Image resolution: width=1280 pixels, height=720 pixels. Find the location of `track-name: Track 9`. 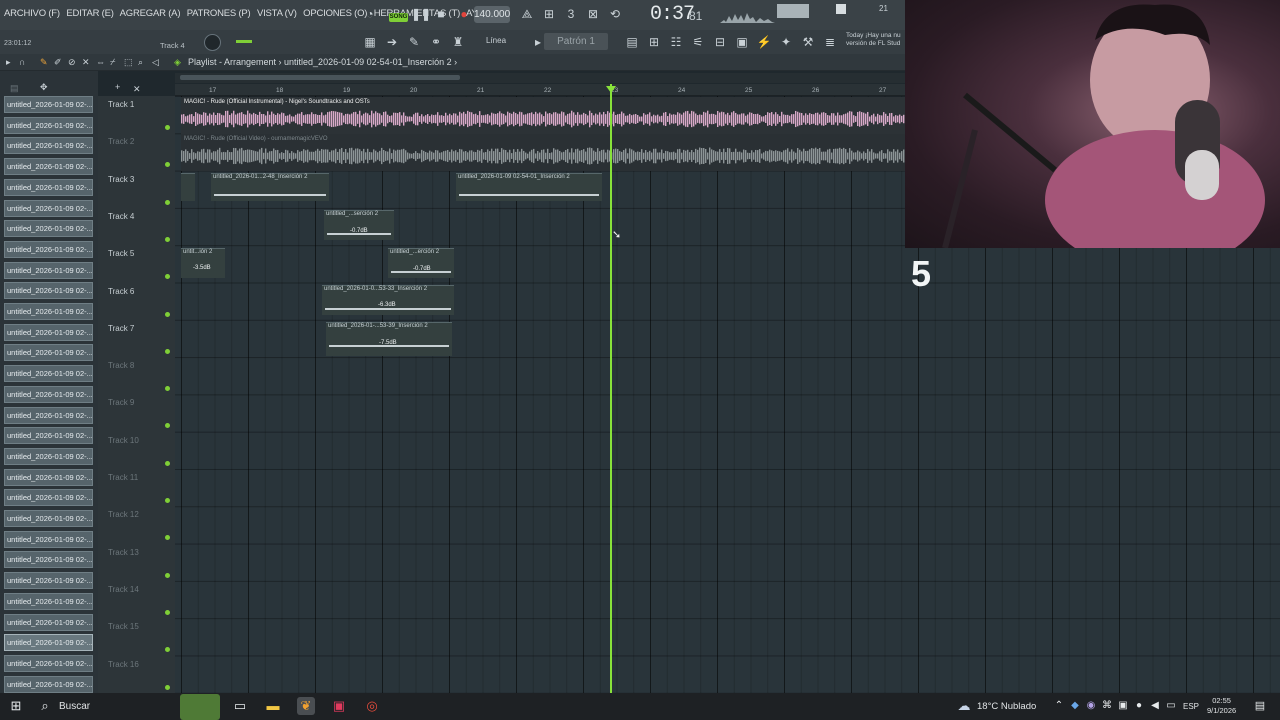

track-name: Track 9 is located at coordinates (121, 402).